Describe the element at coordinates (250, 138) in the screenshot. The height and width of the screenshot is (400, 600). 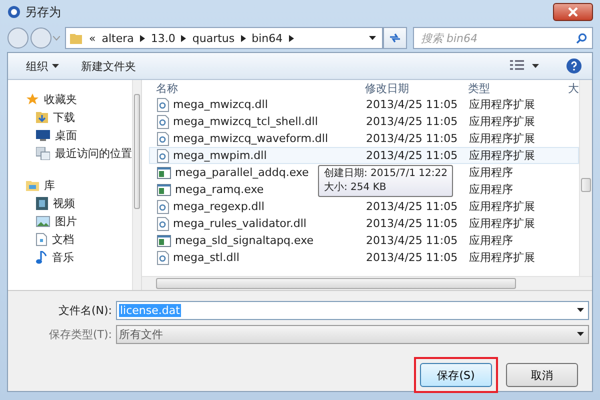
I see `file-name: mega_mwizcq_waveform.dll` at that location.